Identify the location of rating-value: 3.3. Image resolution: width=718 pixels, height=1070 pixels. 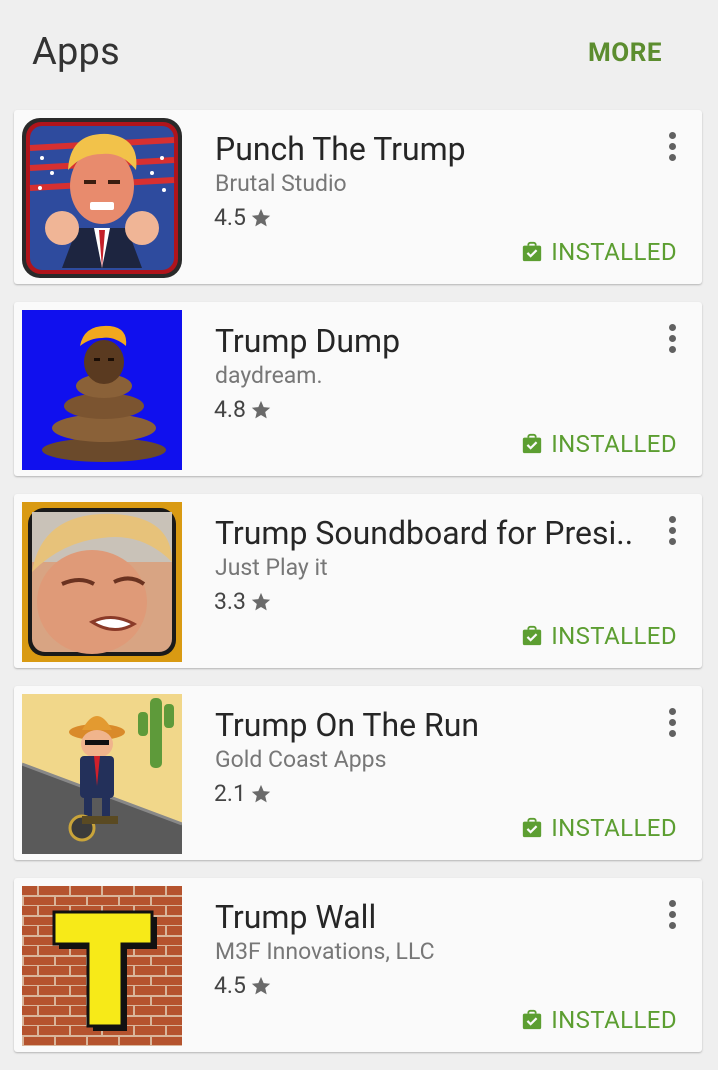
(230, 601).